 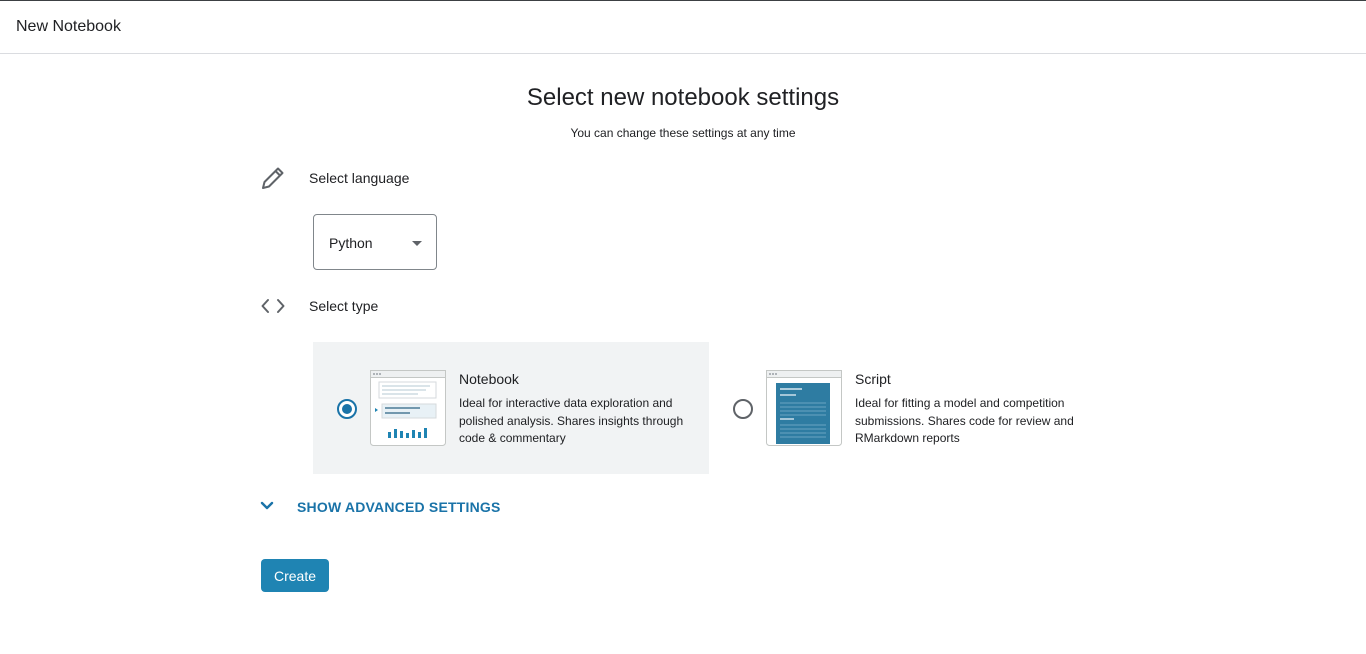 What do you see at coordinates (267, 505) in the screenshot?
I see `chevron-down-icon` at bounding box center [267, 505].